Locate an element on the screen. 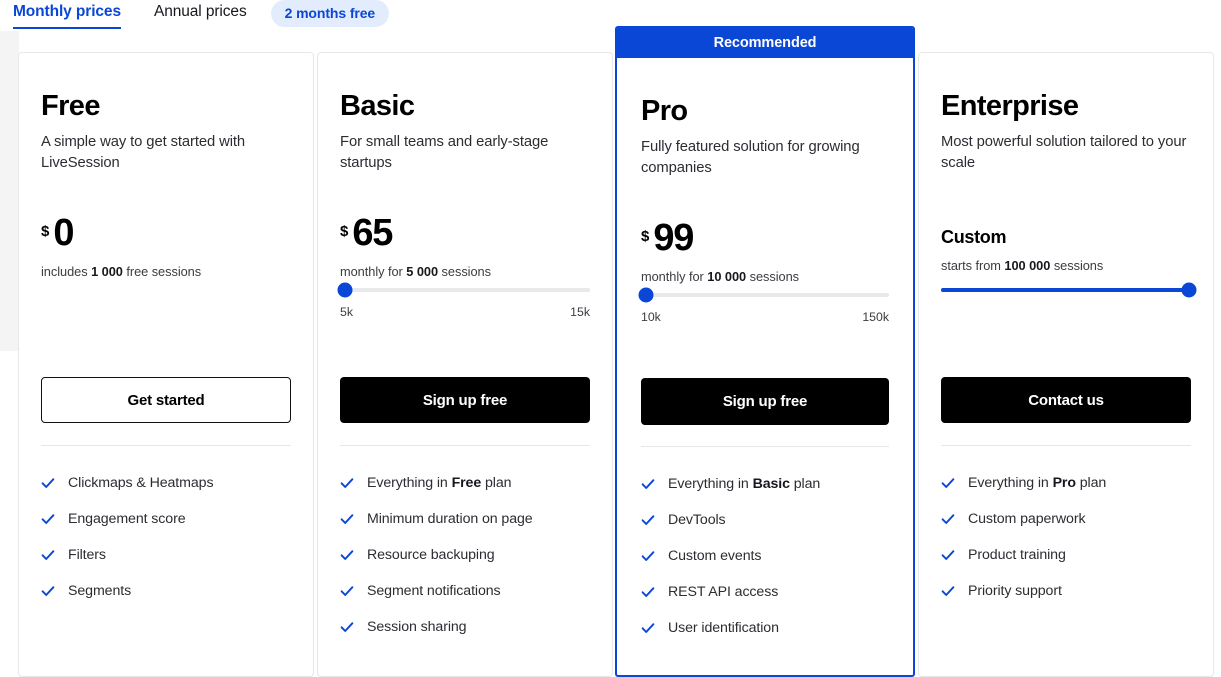  price-block-pro: $ 99 monthly for 10 000 sessions is located at coordinates (765, 250).